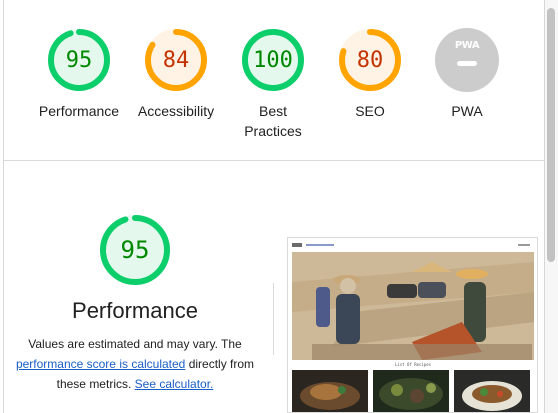 Image resolution: width=558 pixels, height=413 pixels. Describe the element at coordinates (3, 206) in the screenshot. I see `panel-left-border` at that location.